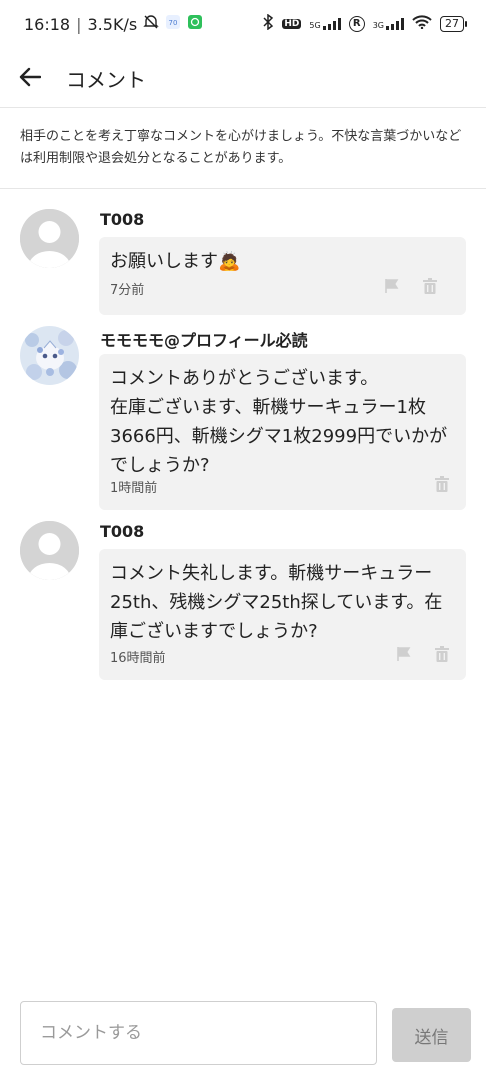 This screenshot has height=1080, width=486. Describe the element at coordinates (315, 25) in the screenshot. I see `network-type-label: 5G` at that location.